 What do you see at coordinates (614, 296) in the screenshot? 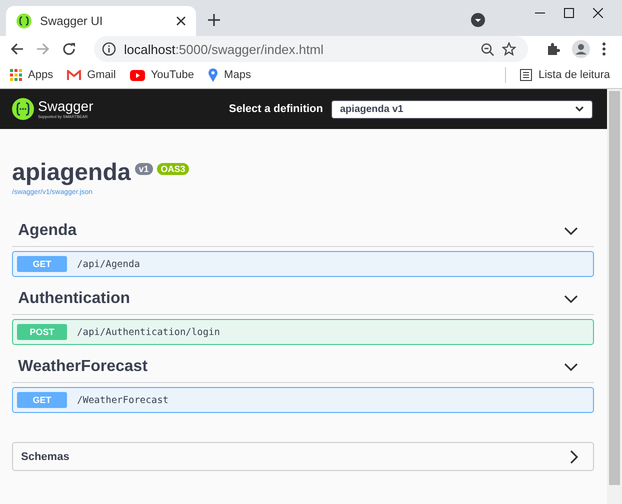
I see `scrollbar` at bounding box center [614, 296].